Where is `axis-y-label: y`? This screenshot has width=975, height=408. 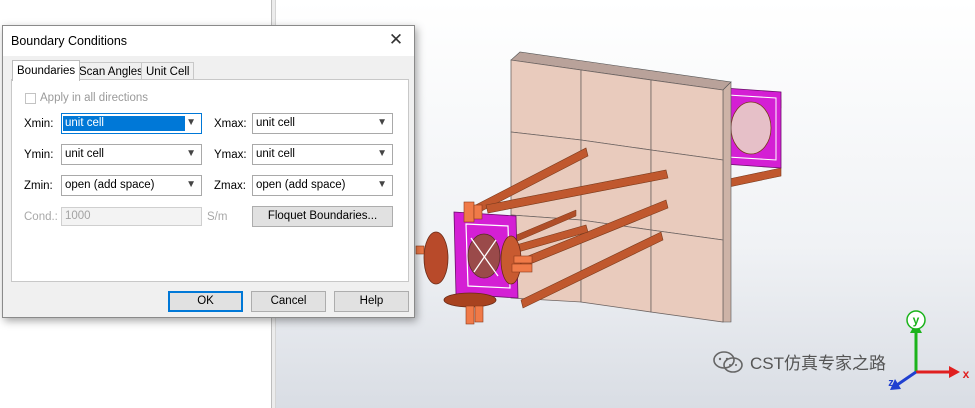 axis-y-label: y is located at coordinates (916, 320).